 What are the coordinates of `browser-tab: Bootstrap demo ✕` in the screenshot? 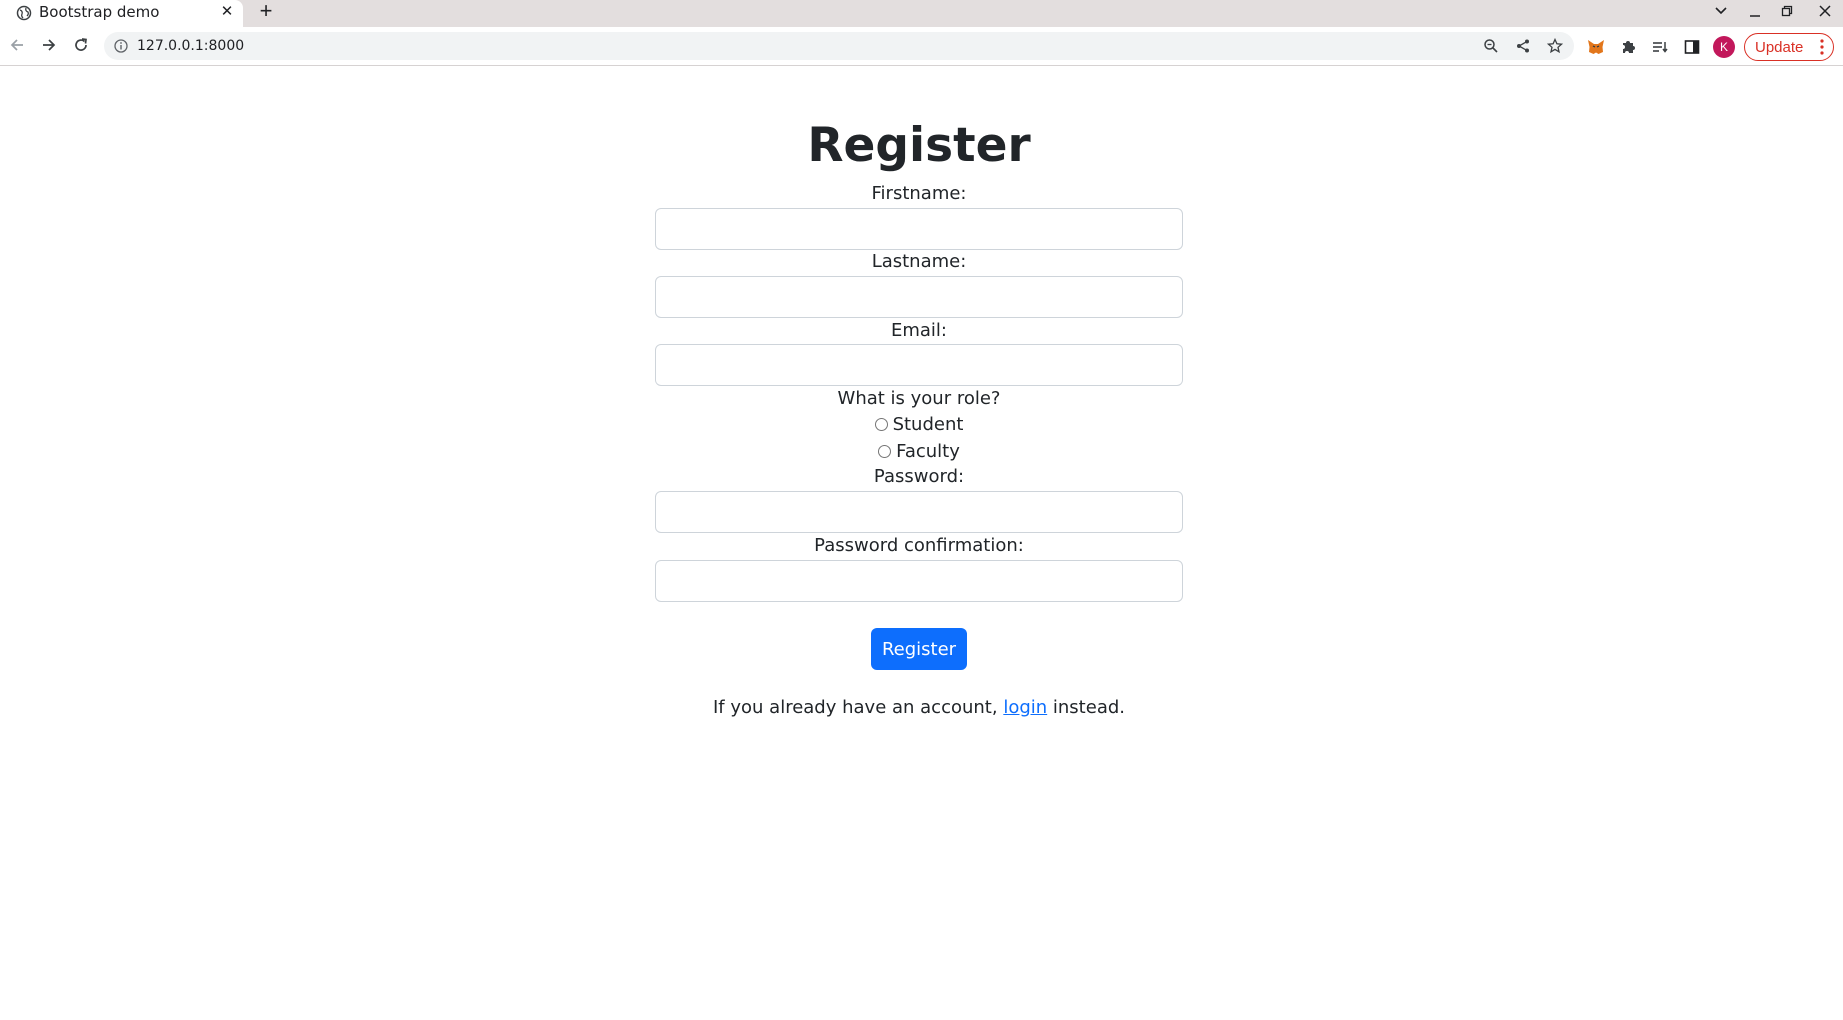 It's located at (121, 13).